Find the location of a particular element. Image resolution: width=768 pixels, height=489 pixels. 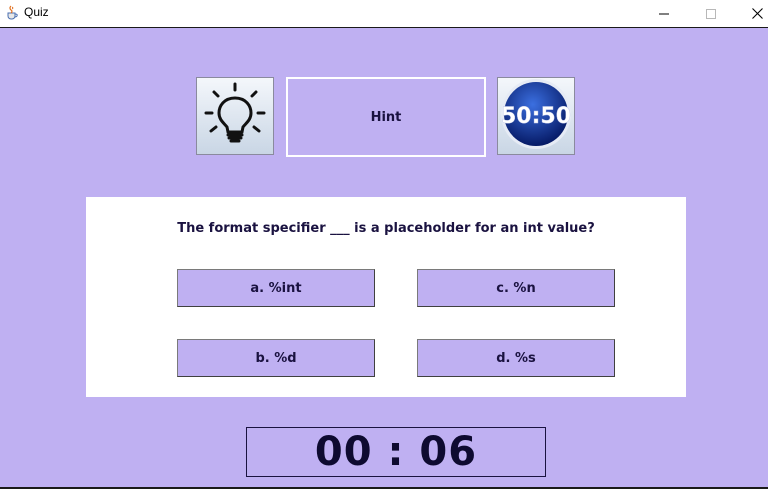

hint-lifeline-button is located at coordinates (235, 116).